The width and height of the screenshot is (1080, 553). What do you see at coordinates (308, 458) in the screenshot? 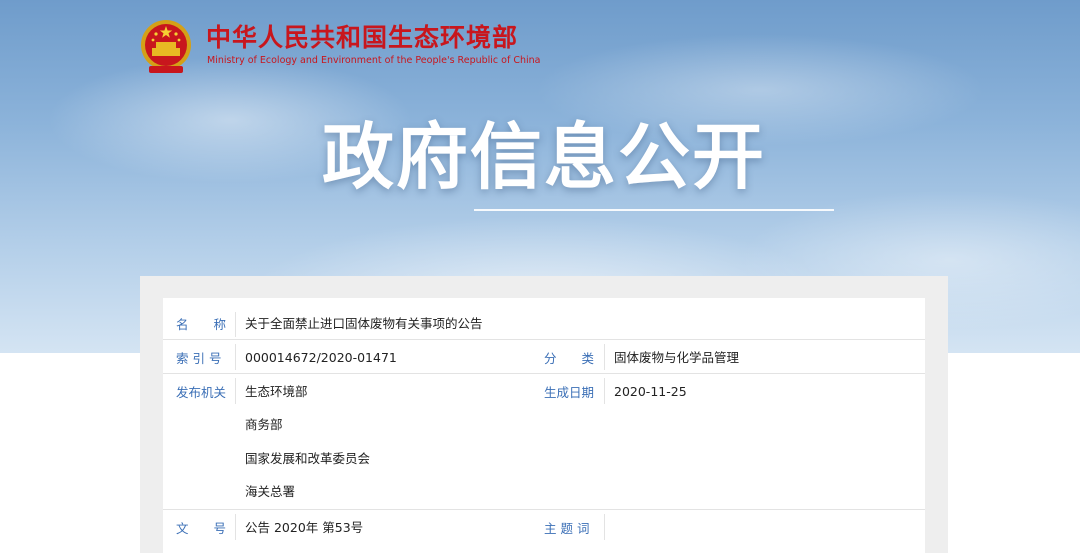
I see `issuer-item: 国家发展和改革委员会` at bounding box center [308, 458].